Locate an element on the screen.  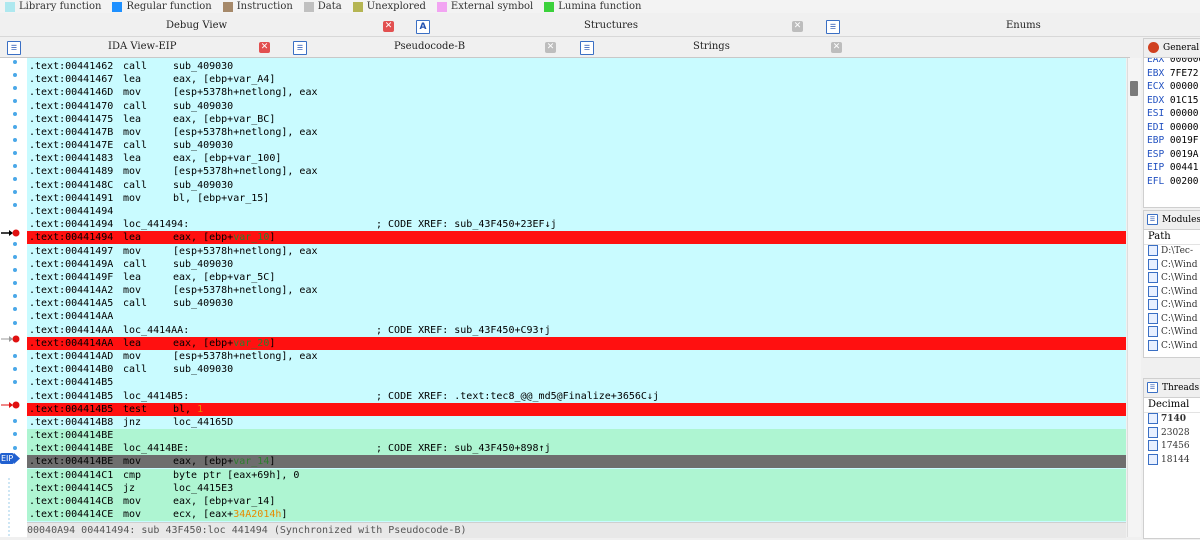
code-line: .text:004414BE mov eax, [ebp+var_14] is located at coordinates (576, 462).